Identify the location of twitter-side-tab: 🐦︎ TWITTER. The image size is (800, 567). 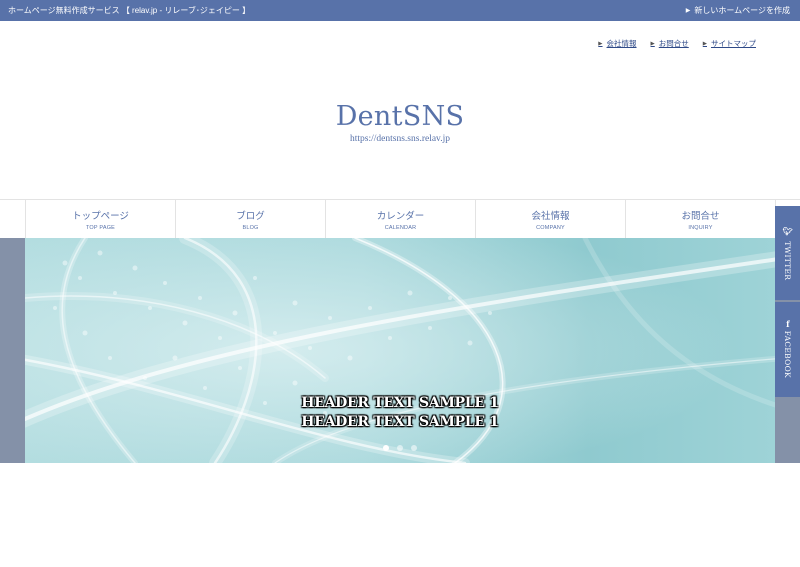
(787, 253).